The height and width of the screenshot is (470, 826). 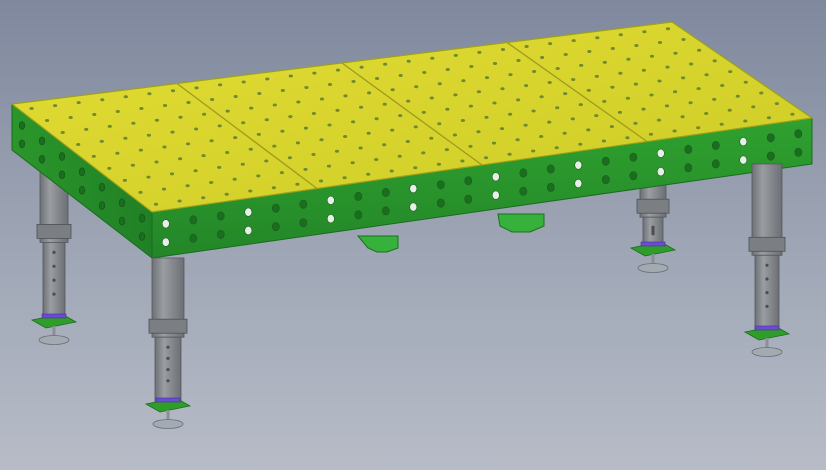 What do you see at coordinates (168, 326) in the screenshot?
I see `leg-front-left-height-clamp` at bounding box center [168, 326].